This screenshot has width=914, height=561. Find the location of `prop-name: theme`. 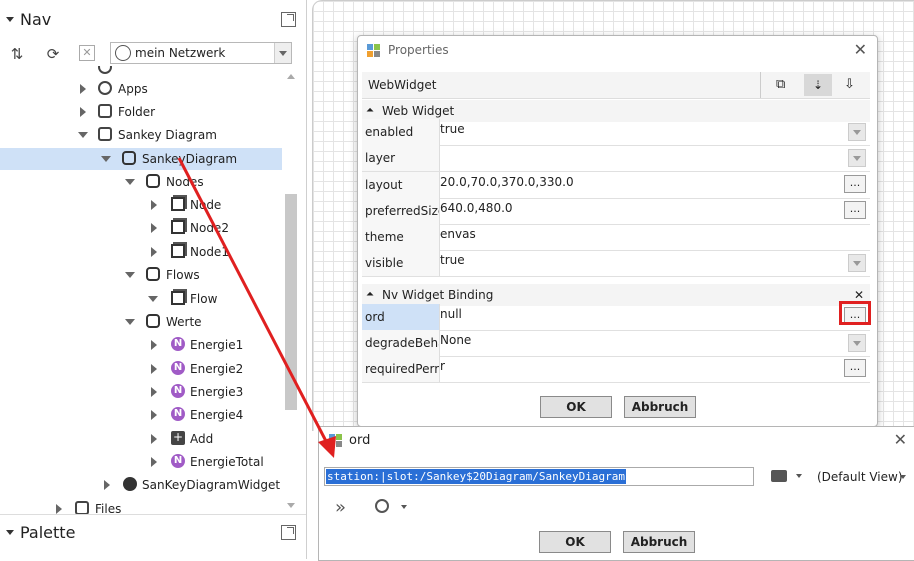

prop-name: theme is located at coordinates (401, 237).